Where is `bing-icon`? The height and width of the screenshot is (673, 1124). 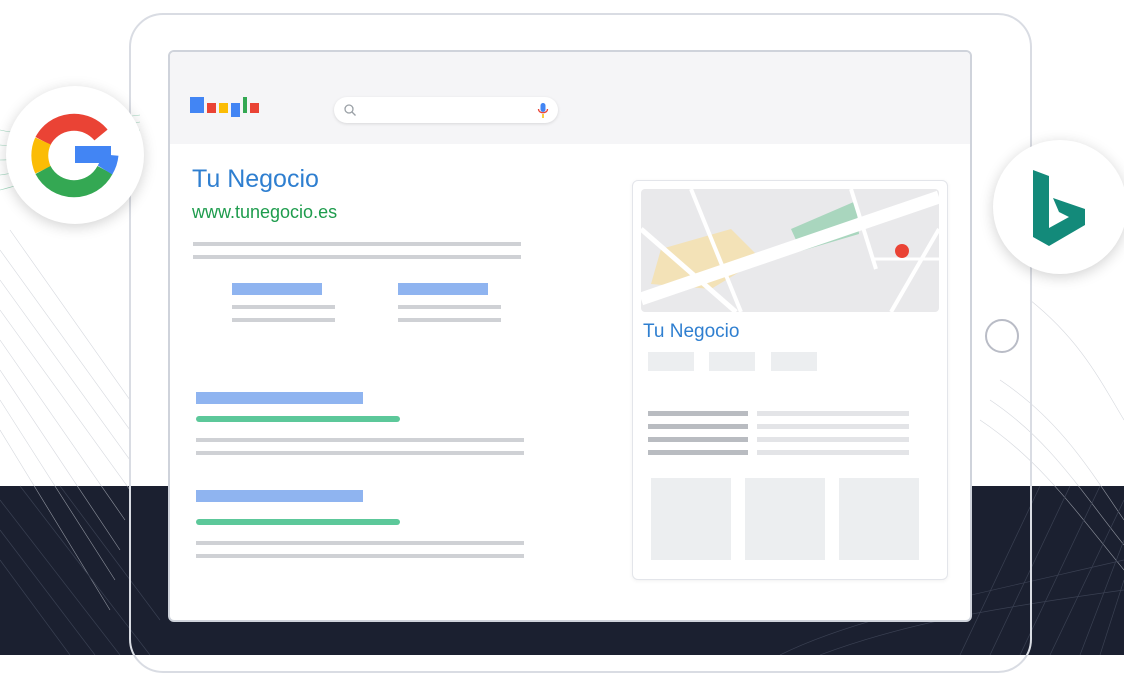
bing-icon is located at coordinates (1059, 208).